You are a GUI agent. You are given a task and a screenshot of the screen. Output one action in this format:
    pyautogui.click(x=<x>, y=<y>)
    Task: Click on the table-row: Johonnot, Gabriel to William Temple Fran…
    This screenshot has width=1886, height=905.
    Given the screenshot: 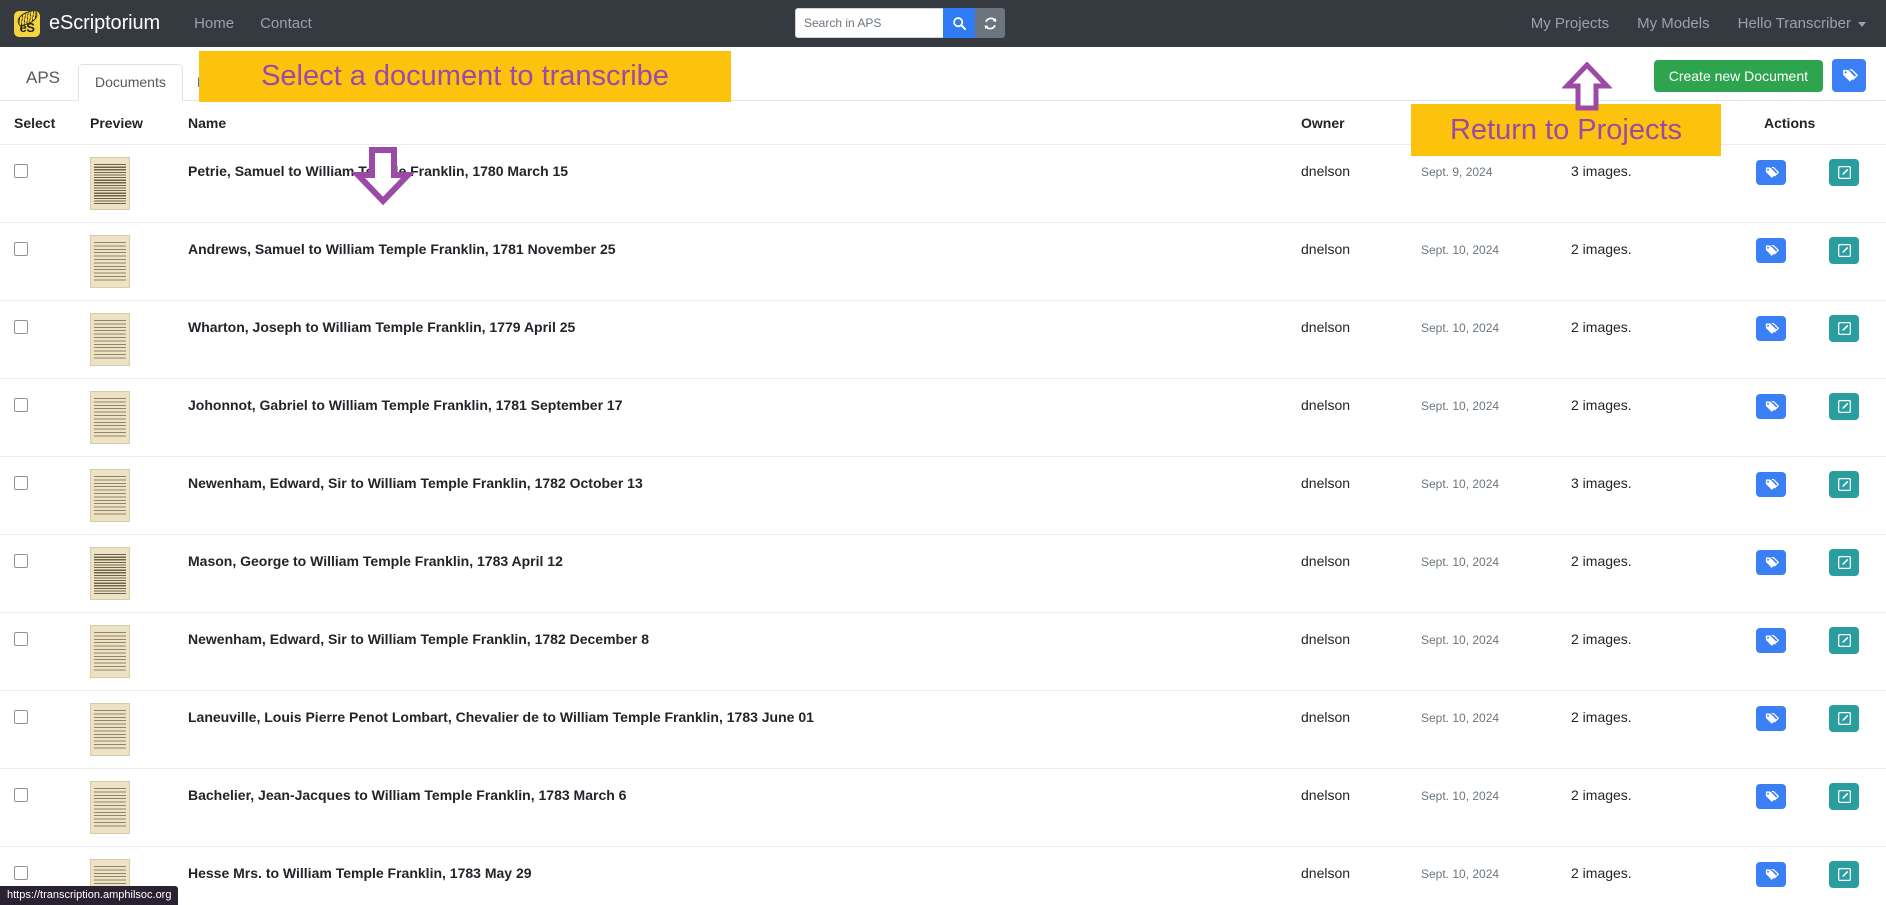 What is the action you would take?
    pyautogui.click(x=943, y=417)
    